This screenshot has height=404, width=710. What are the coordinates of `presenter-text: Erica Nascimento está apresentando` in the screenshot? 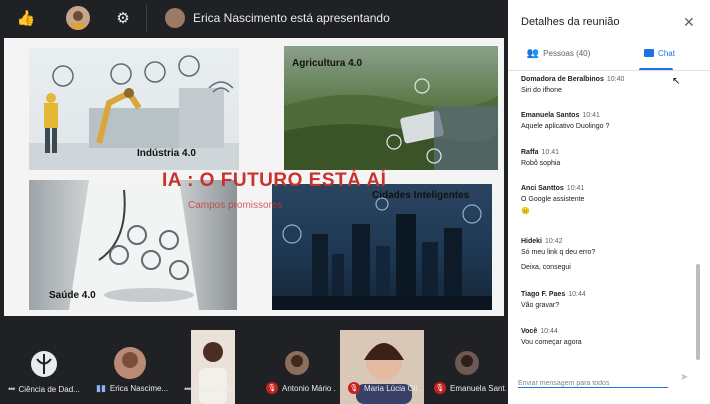 It's located at (291, 18).